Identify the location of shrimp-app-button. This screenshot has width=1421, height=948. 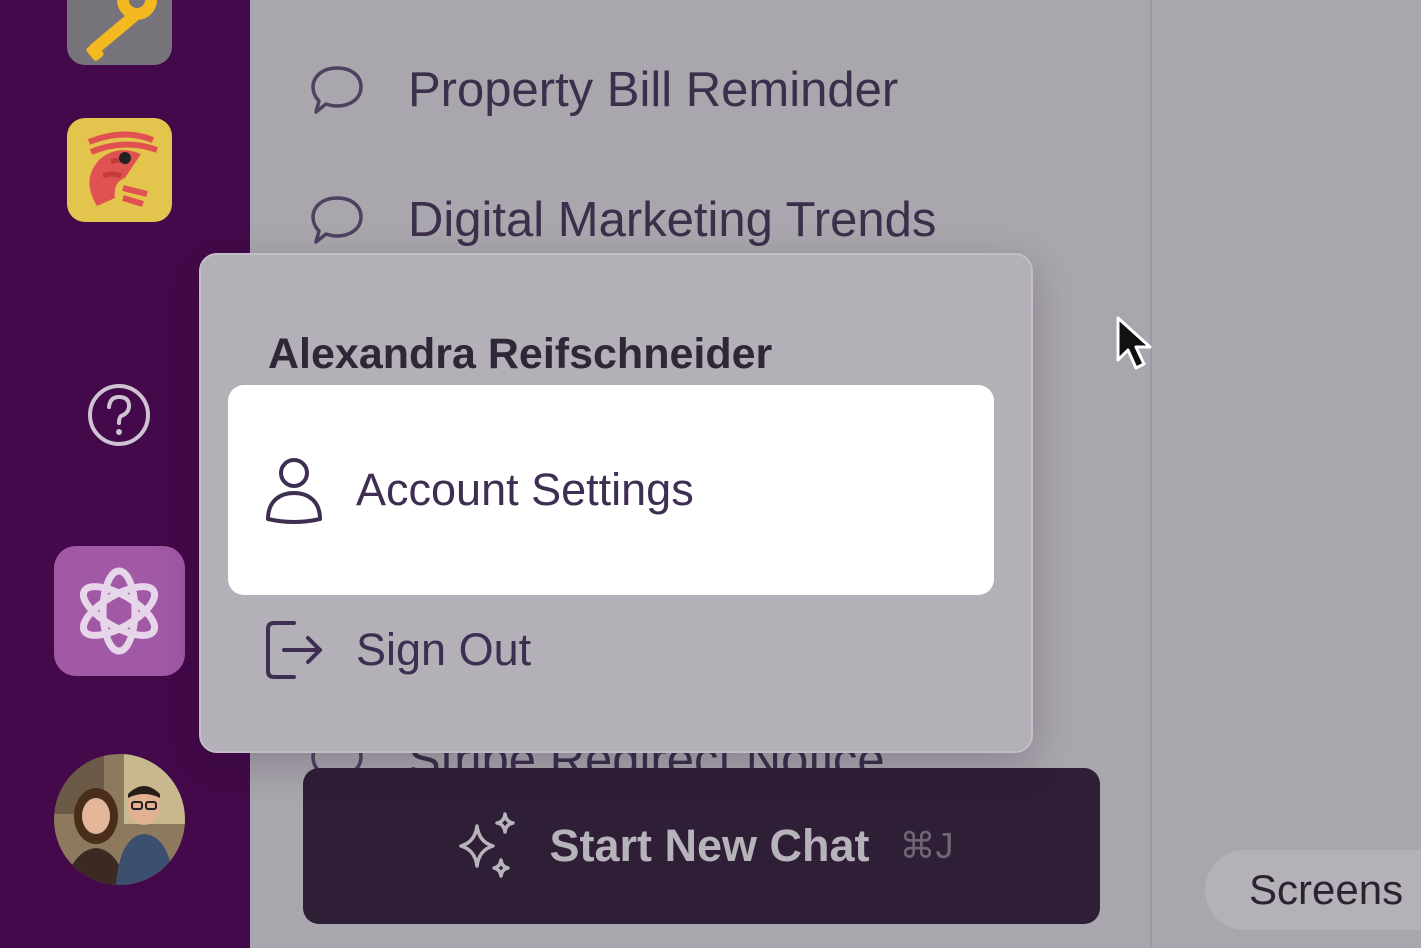
(119, 170).